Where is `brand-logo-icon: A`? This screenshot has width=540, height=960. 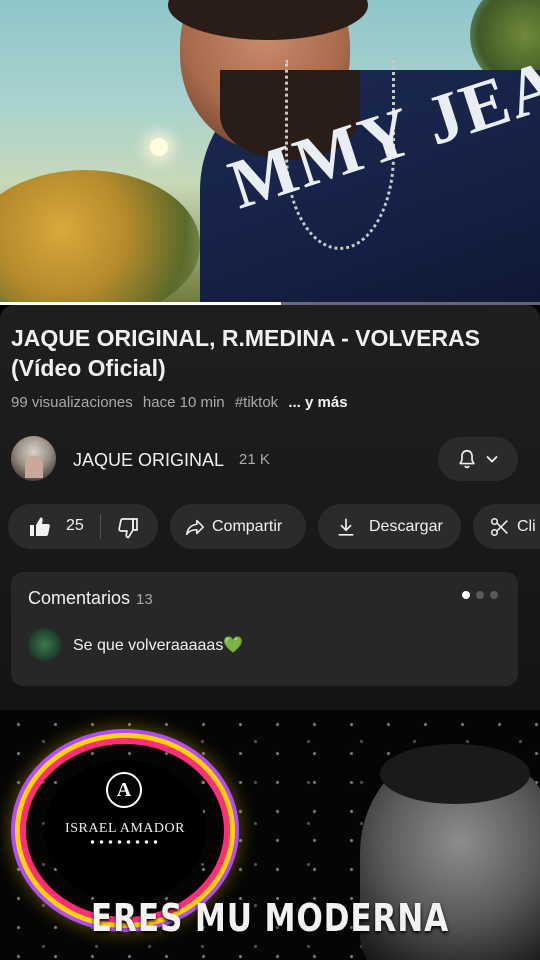 brand-logo-icon: A is located at coordinates (124, 790).